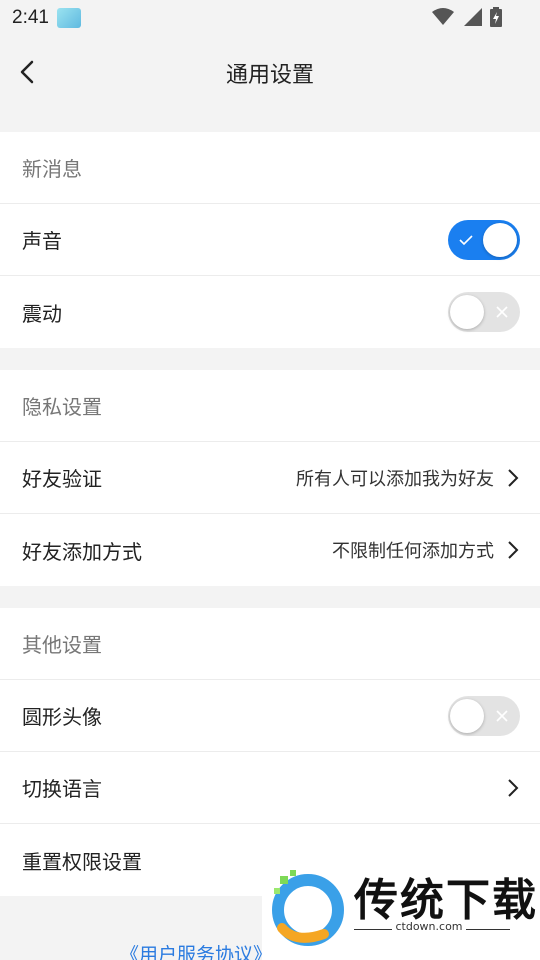  I want to click on setting-label: 切换语言, so click(62, 789).